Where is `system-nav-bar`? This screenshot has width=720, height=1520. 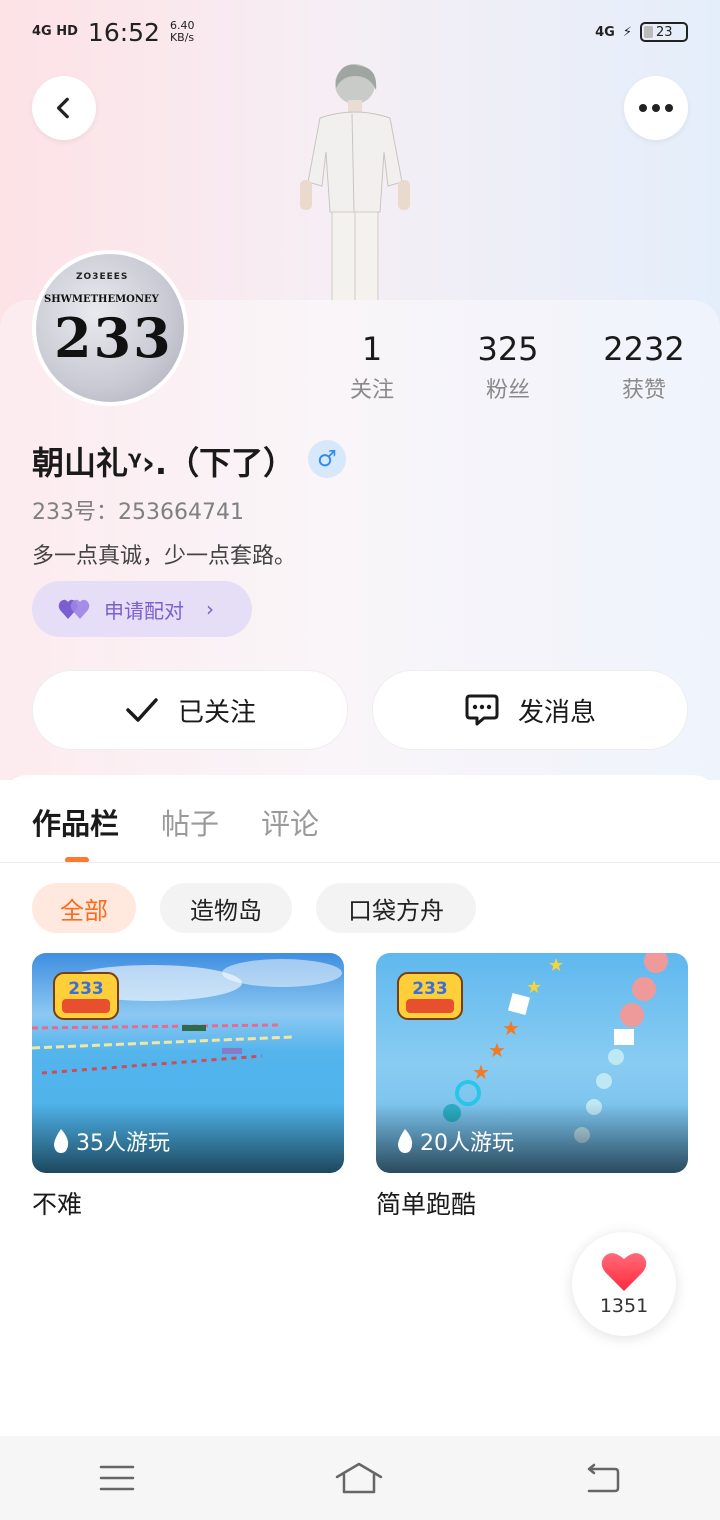 system-nav-bar is located at coordinates (360, 1478).